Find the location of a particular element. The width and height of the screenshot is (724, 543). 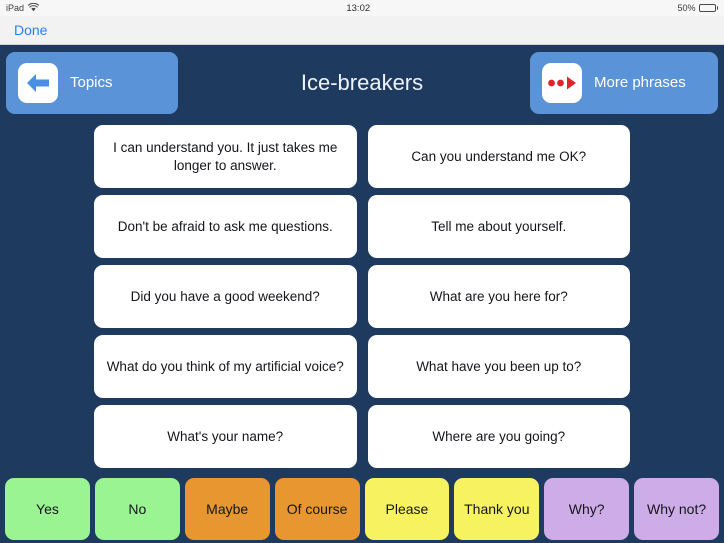

topics-back-button: Topics is located at coordinates (92, 82).